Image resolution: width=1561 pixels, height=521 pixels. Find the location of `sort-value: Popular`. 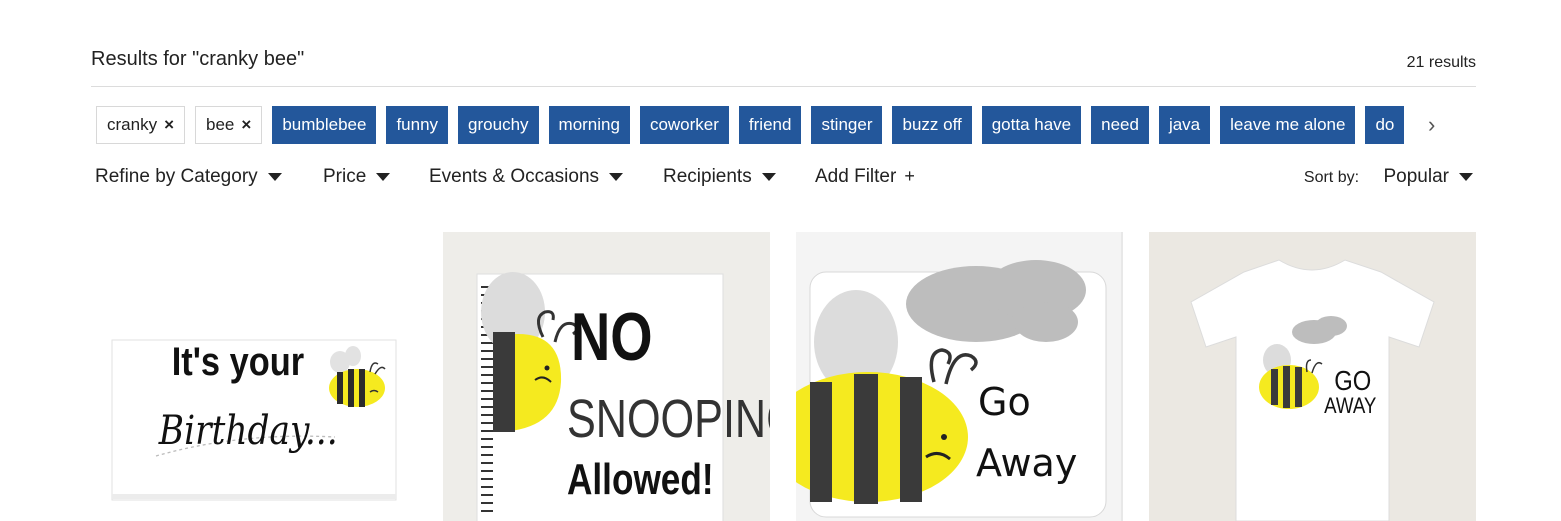

sort-value: Popular is located at coordinates (1416, 176).